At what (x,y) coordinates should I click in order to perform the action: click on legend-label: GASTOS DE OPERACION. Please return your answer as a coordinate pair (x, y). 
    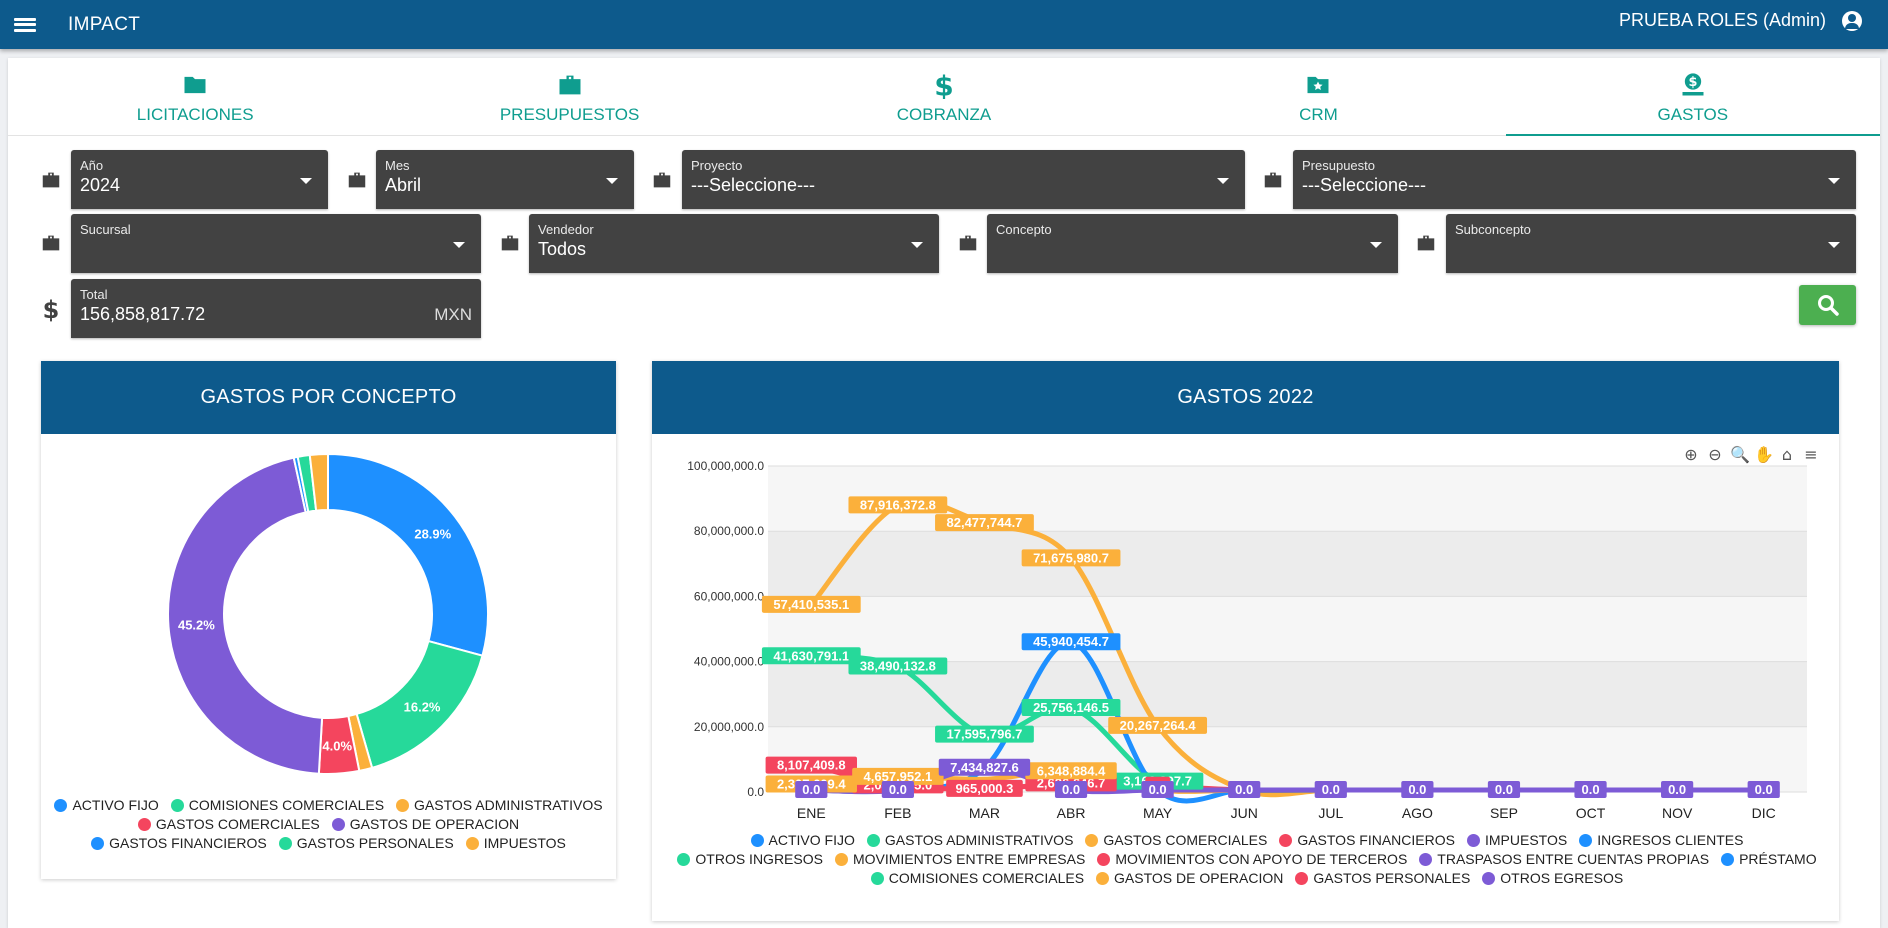
    Looking at the image, I should click on (1199, 878).